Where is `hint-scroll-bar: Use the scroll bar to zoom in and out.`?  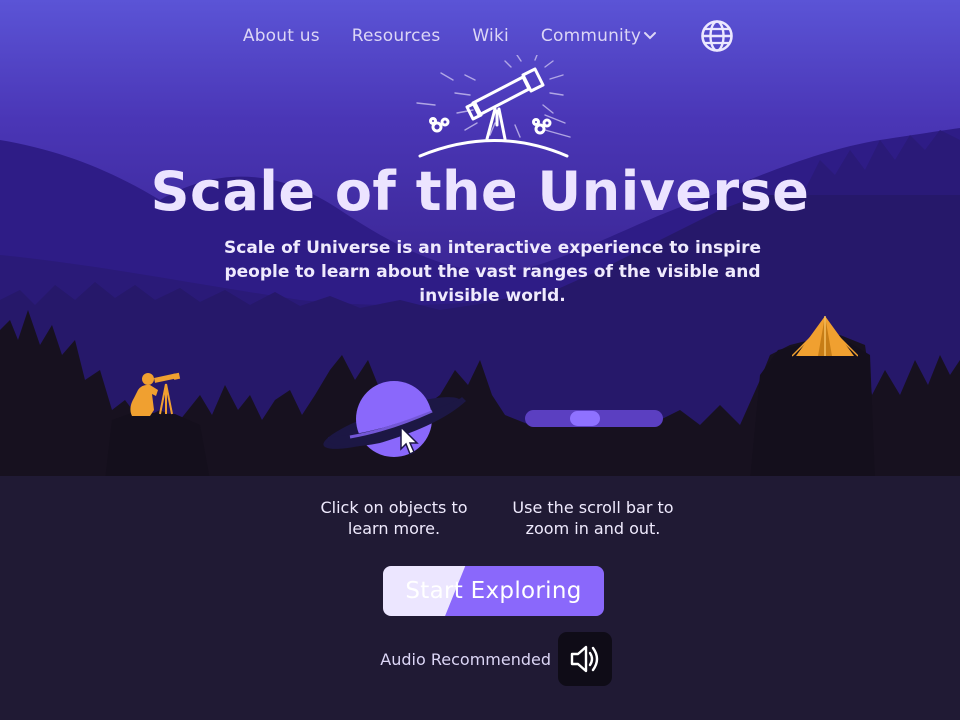 hint-scroll-bar: Use the scroll bar to zoom in and out. is located at coordinates (593, 518).